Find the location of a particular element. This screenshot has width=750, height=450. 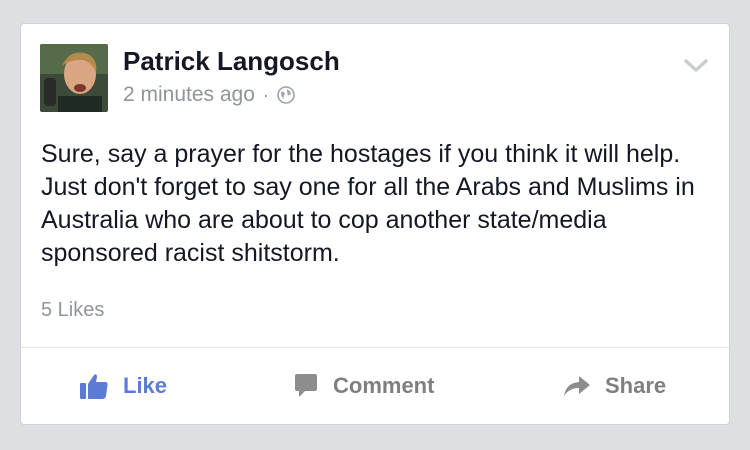

post-meta: 2 minutes ago · is located at coordinates (209, 95).